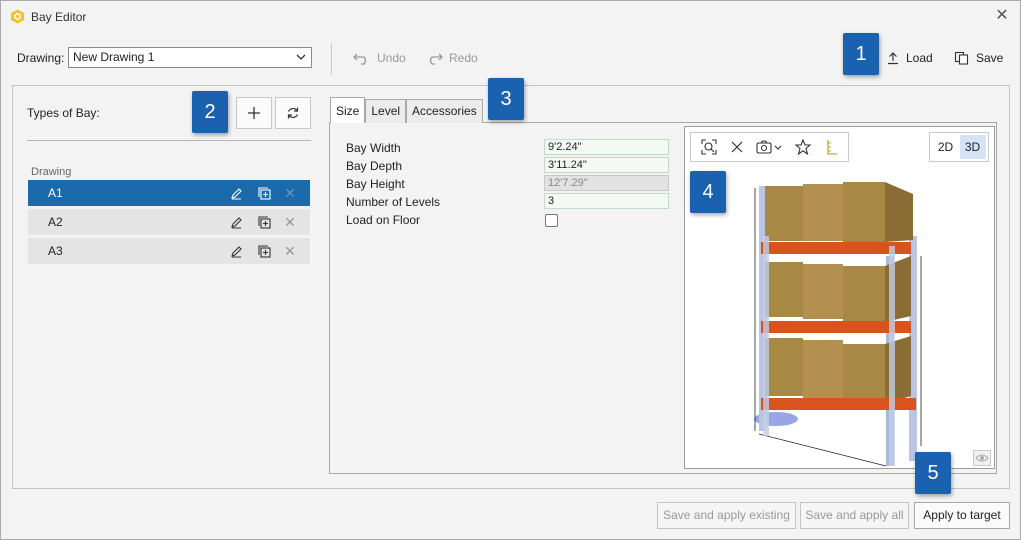 The width and height of the screenshot is (1021, 540). I want to click on tab-strip: Size Level Accessories, so click(406, 110).